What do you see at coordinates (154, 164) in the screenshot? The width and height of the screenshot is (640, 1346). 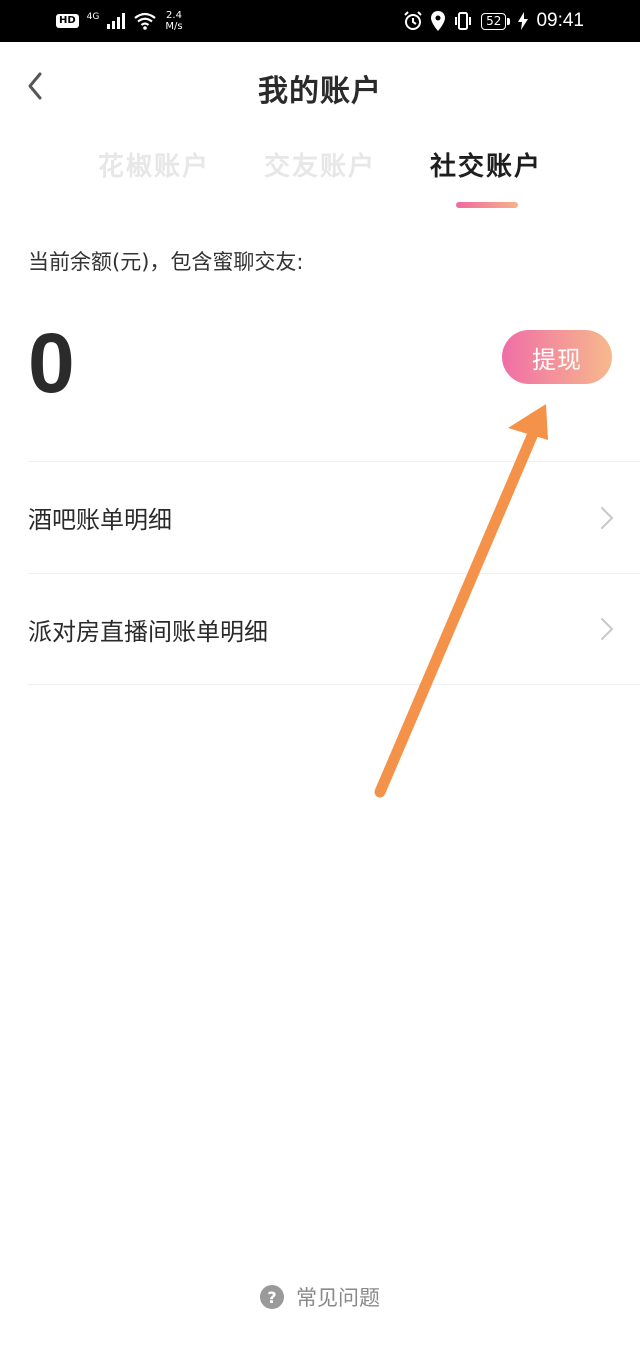 I see `tab-huajiao-account: 花椒账户` at bounding box center [154, 164].